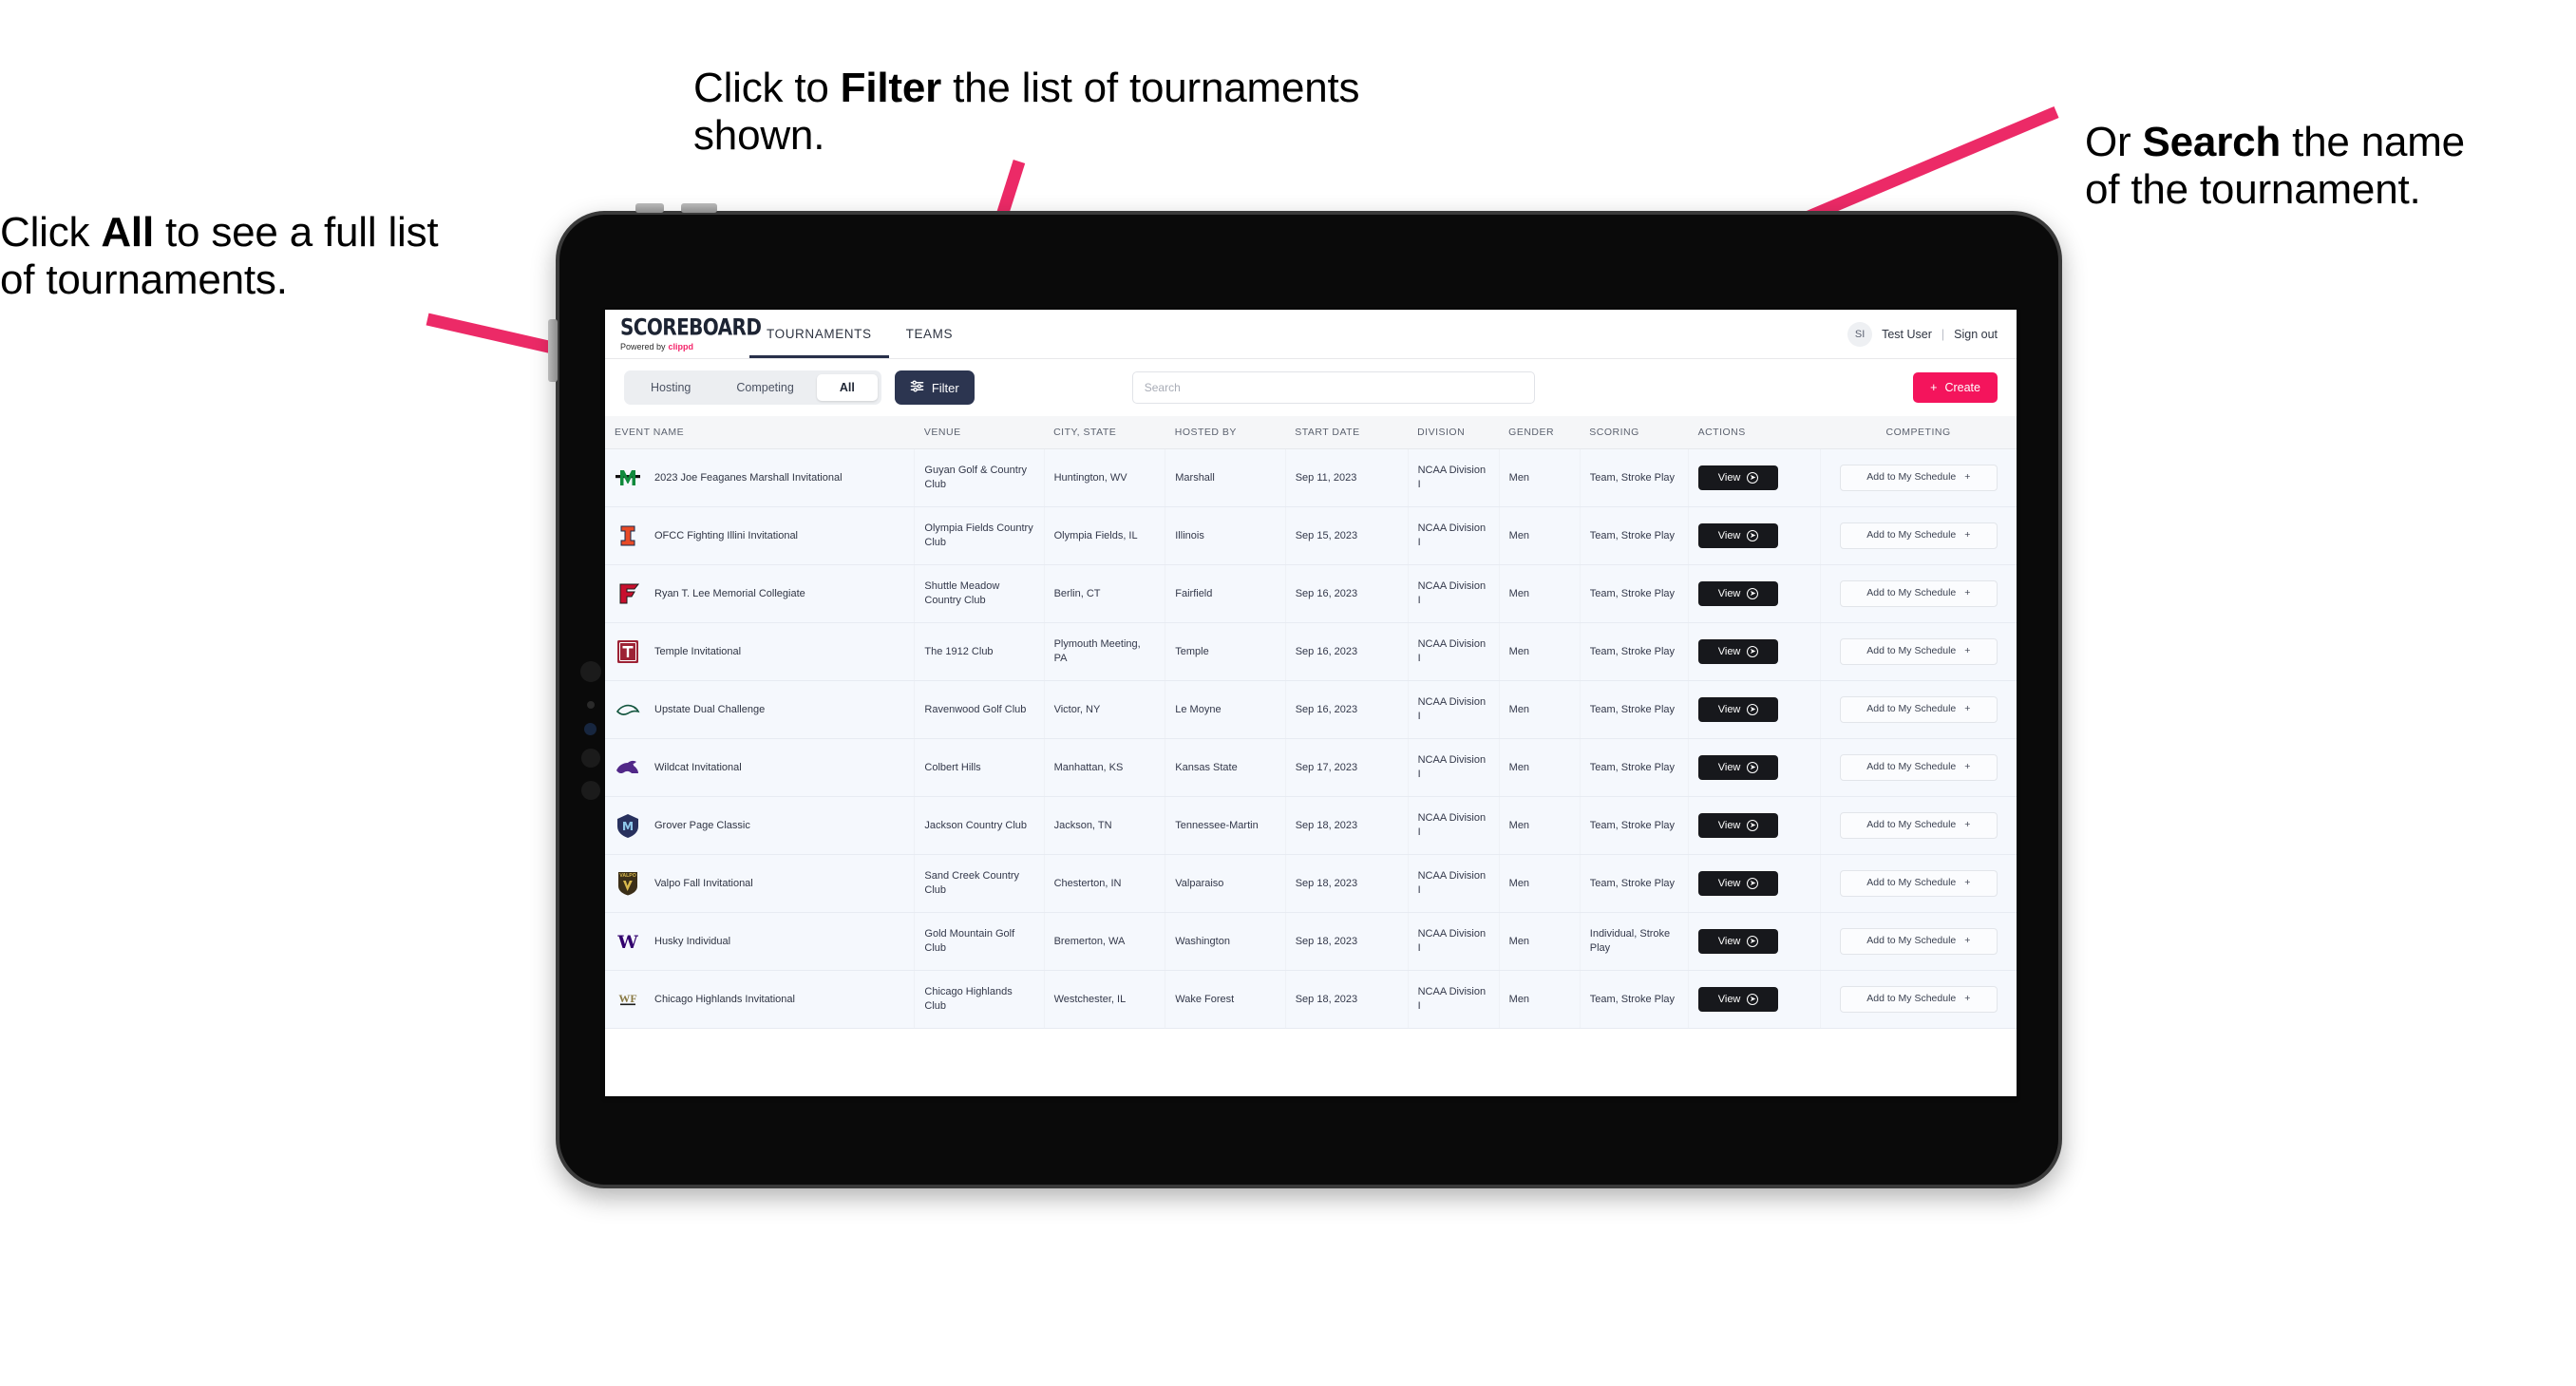 Image resolution: width=2576 pixels, height=1386 pixels. I want to click on create-button: + Create, so click(1955, 387).